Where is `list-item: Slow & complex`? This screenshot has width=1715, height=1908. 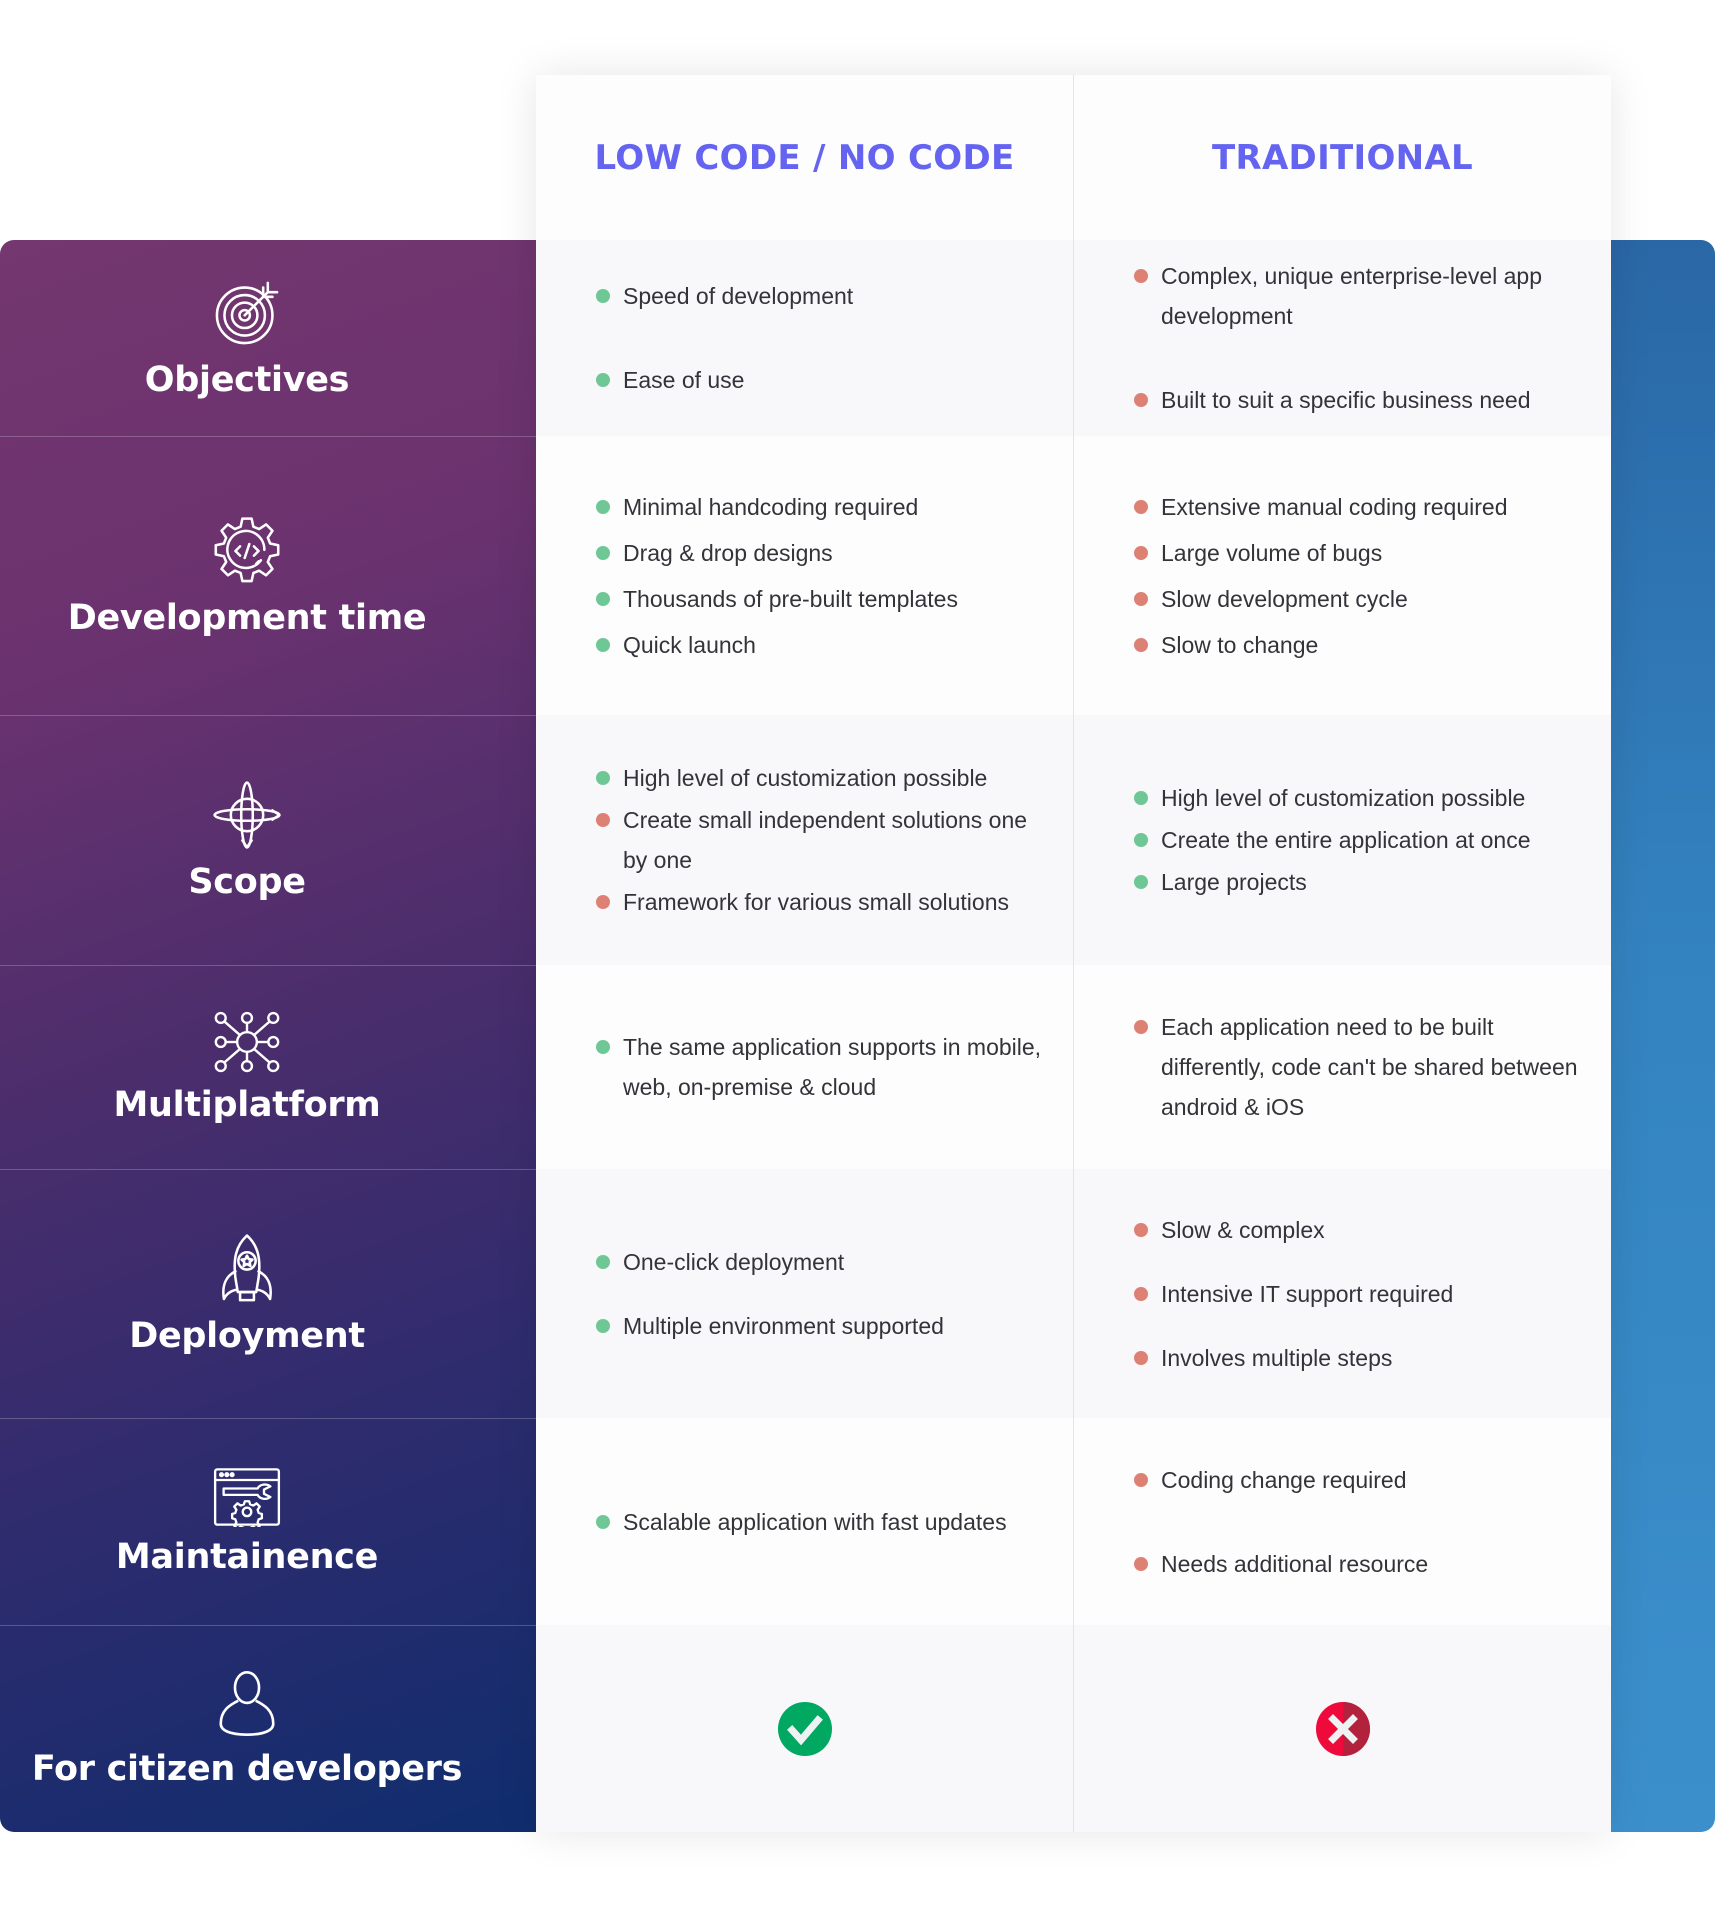 list-item: Slow & complex is located at coordinates (1357, 1230).